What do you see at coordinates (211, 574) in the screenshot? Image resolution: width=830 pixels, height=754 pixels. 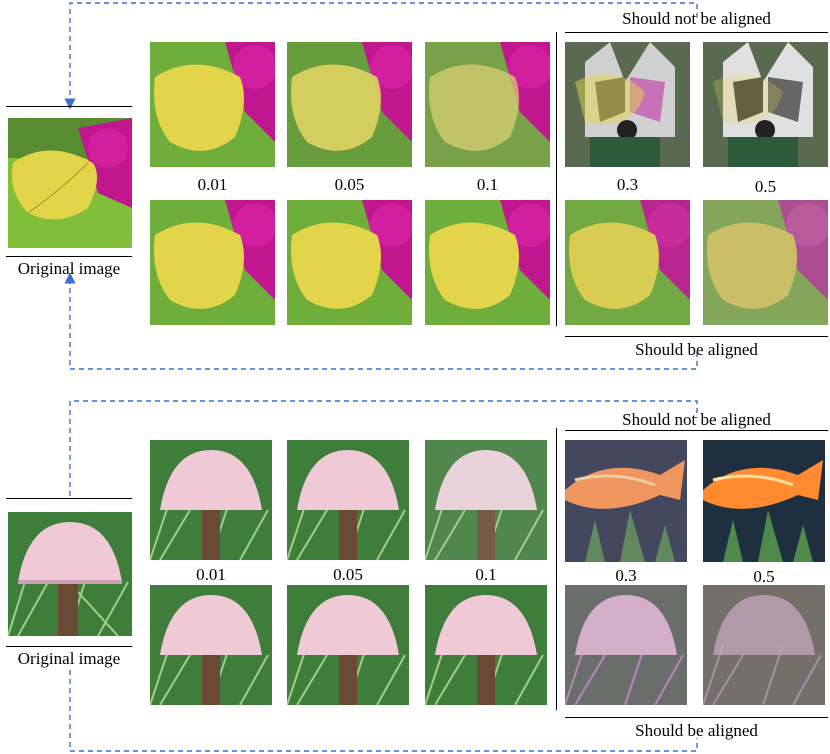 I see `value-label-001-2: 0.01` at bounding box center [211, 574].